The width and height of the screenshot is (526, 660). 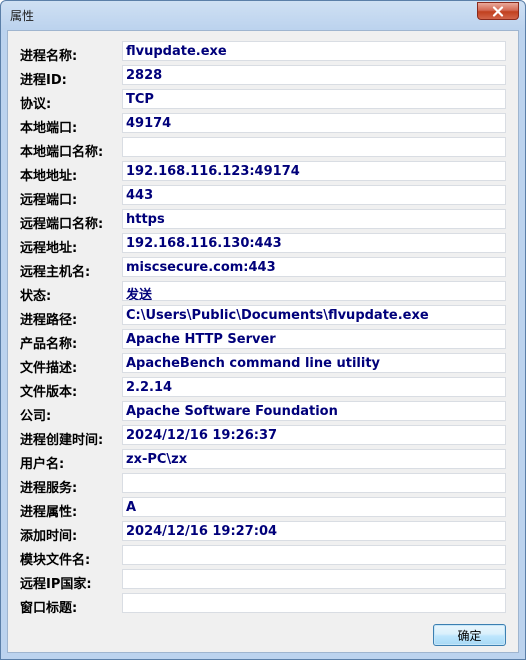 I want to click on property-row: 文件版本: 2.2.14, so click(x=263, y=389).